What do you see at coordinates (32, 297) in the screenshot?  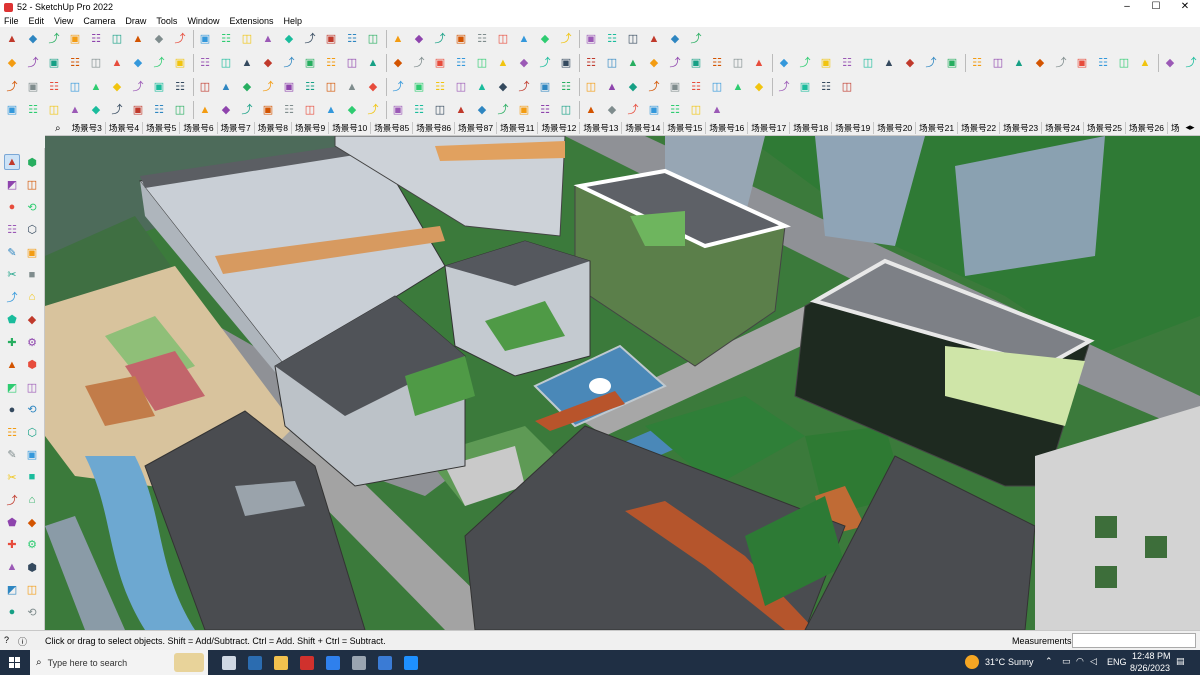 I see `two-point-arc-icon: ⌂` at bounding box center [32, 297].